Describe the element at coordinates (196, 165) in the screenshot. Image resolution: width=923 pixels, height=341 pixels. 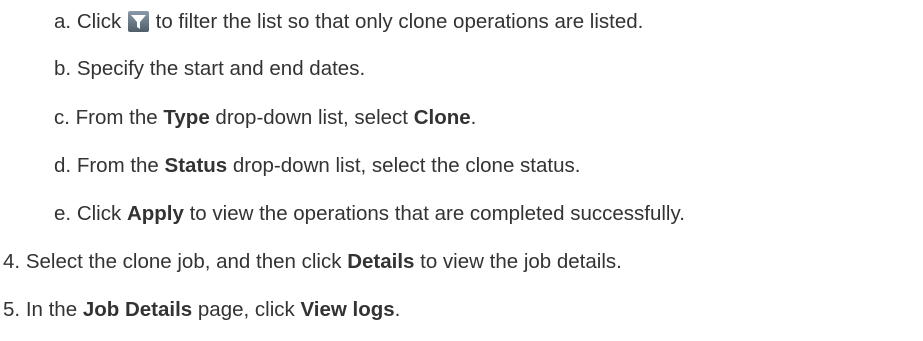
I see `status-label: Status` at that location.